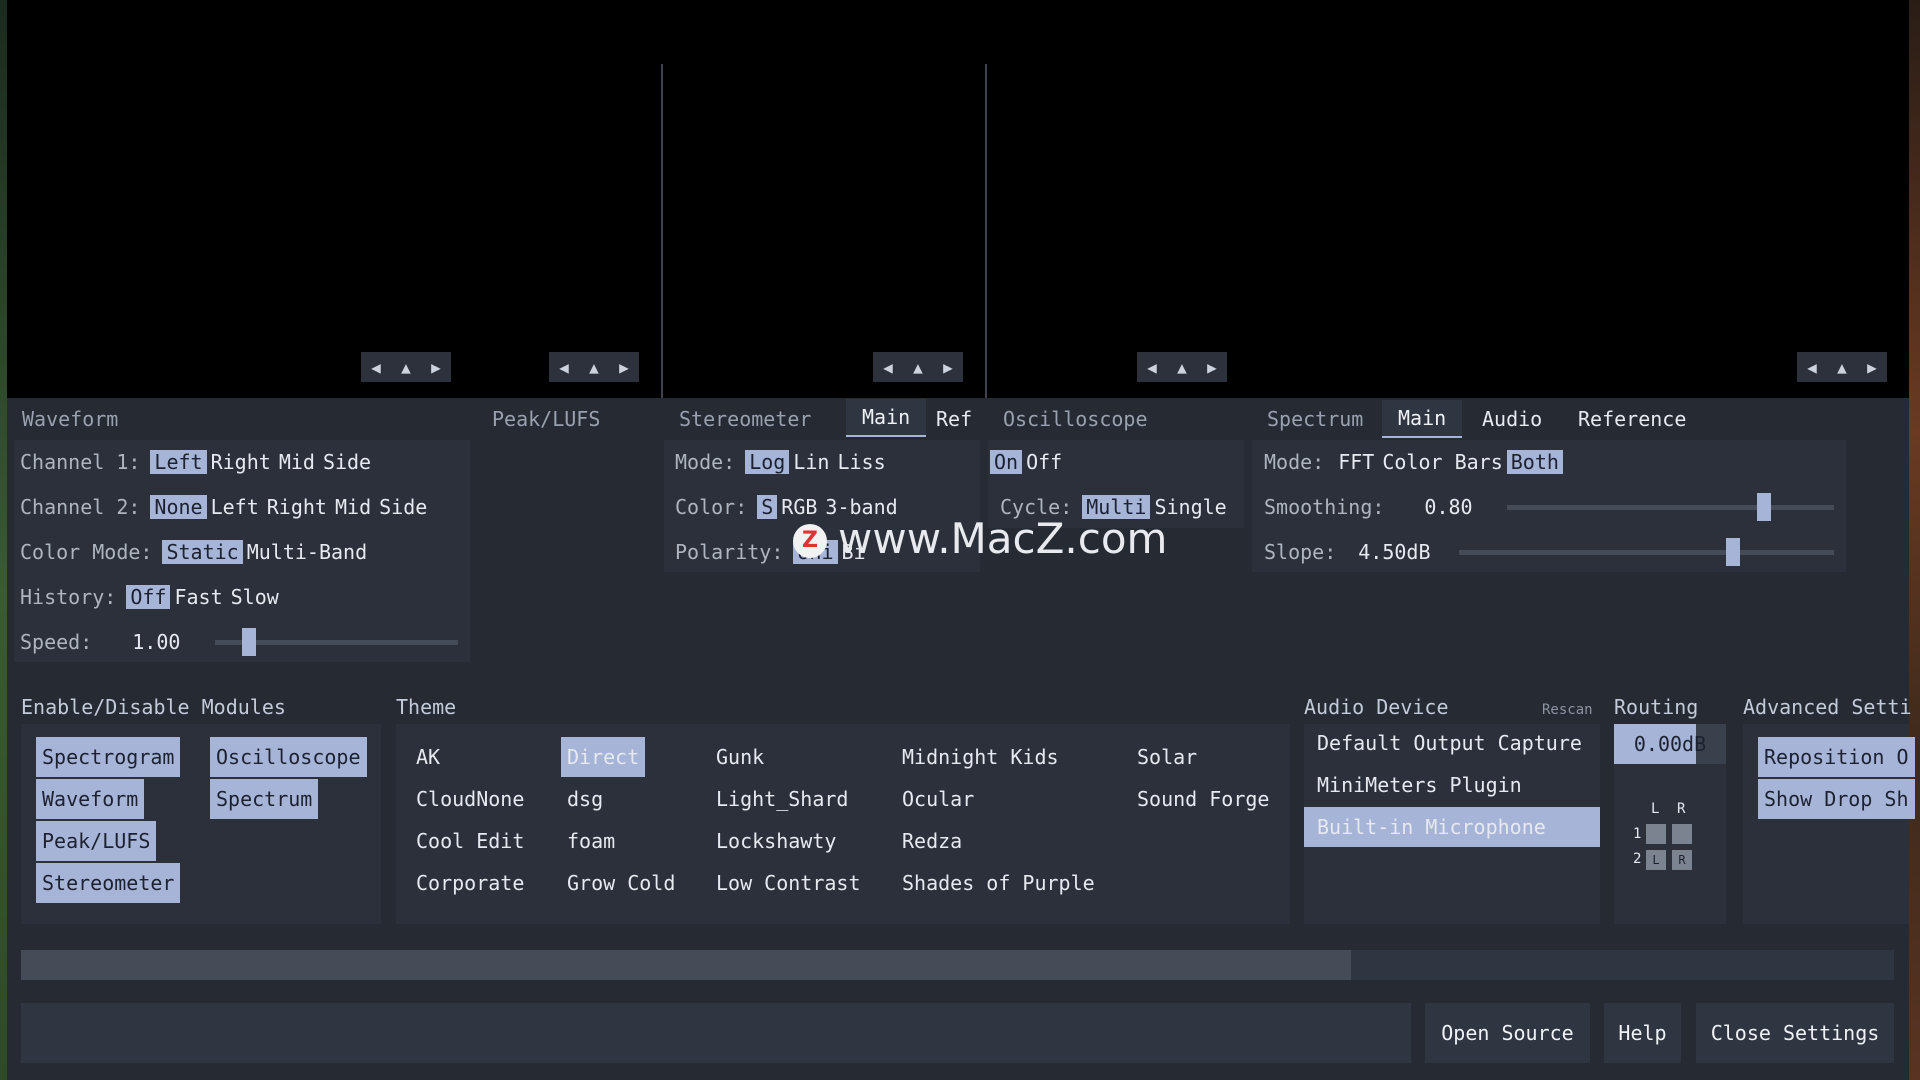  I want to click on stereo-color-opt-s: S, so click(767, 507).